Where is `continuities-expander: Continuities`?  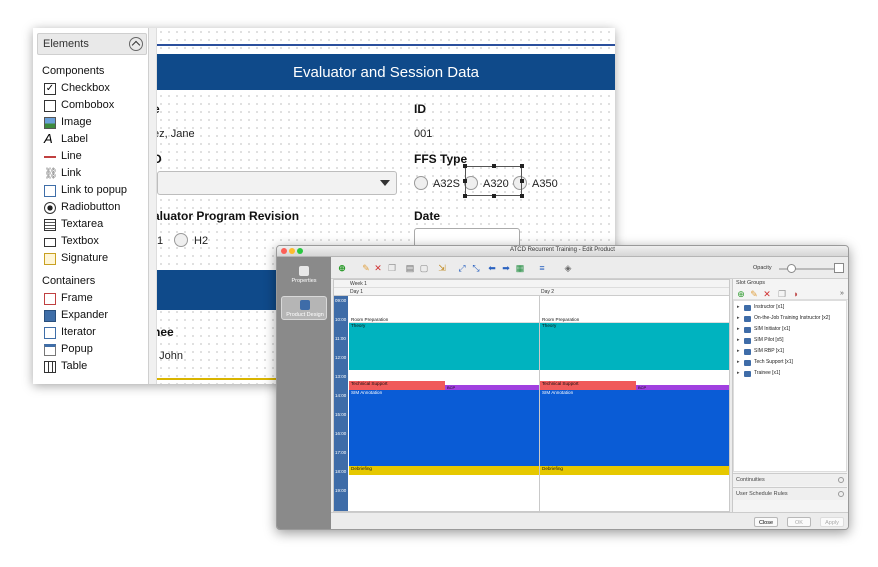
continuities-expander: Continuities is located at coordinates (790, 479).